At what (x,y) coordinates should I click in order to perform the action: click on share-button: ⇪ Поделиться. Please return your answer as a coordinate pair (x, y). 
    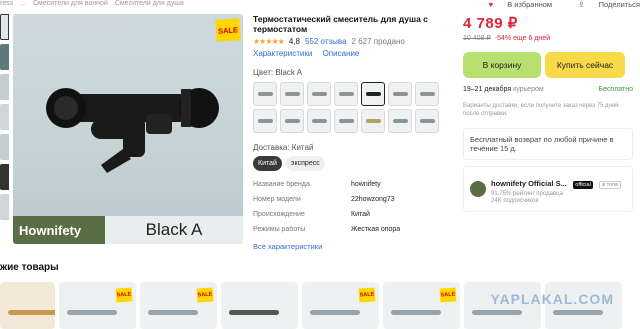
    Looking at the image, I should click on (603, 4).